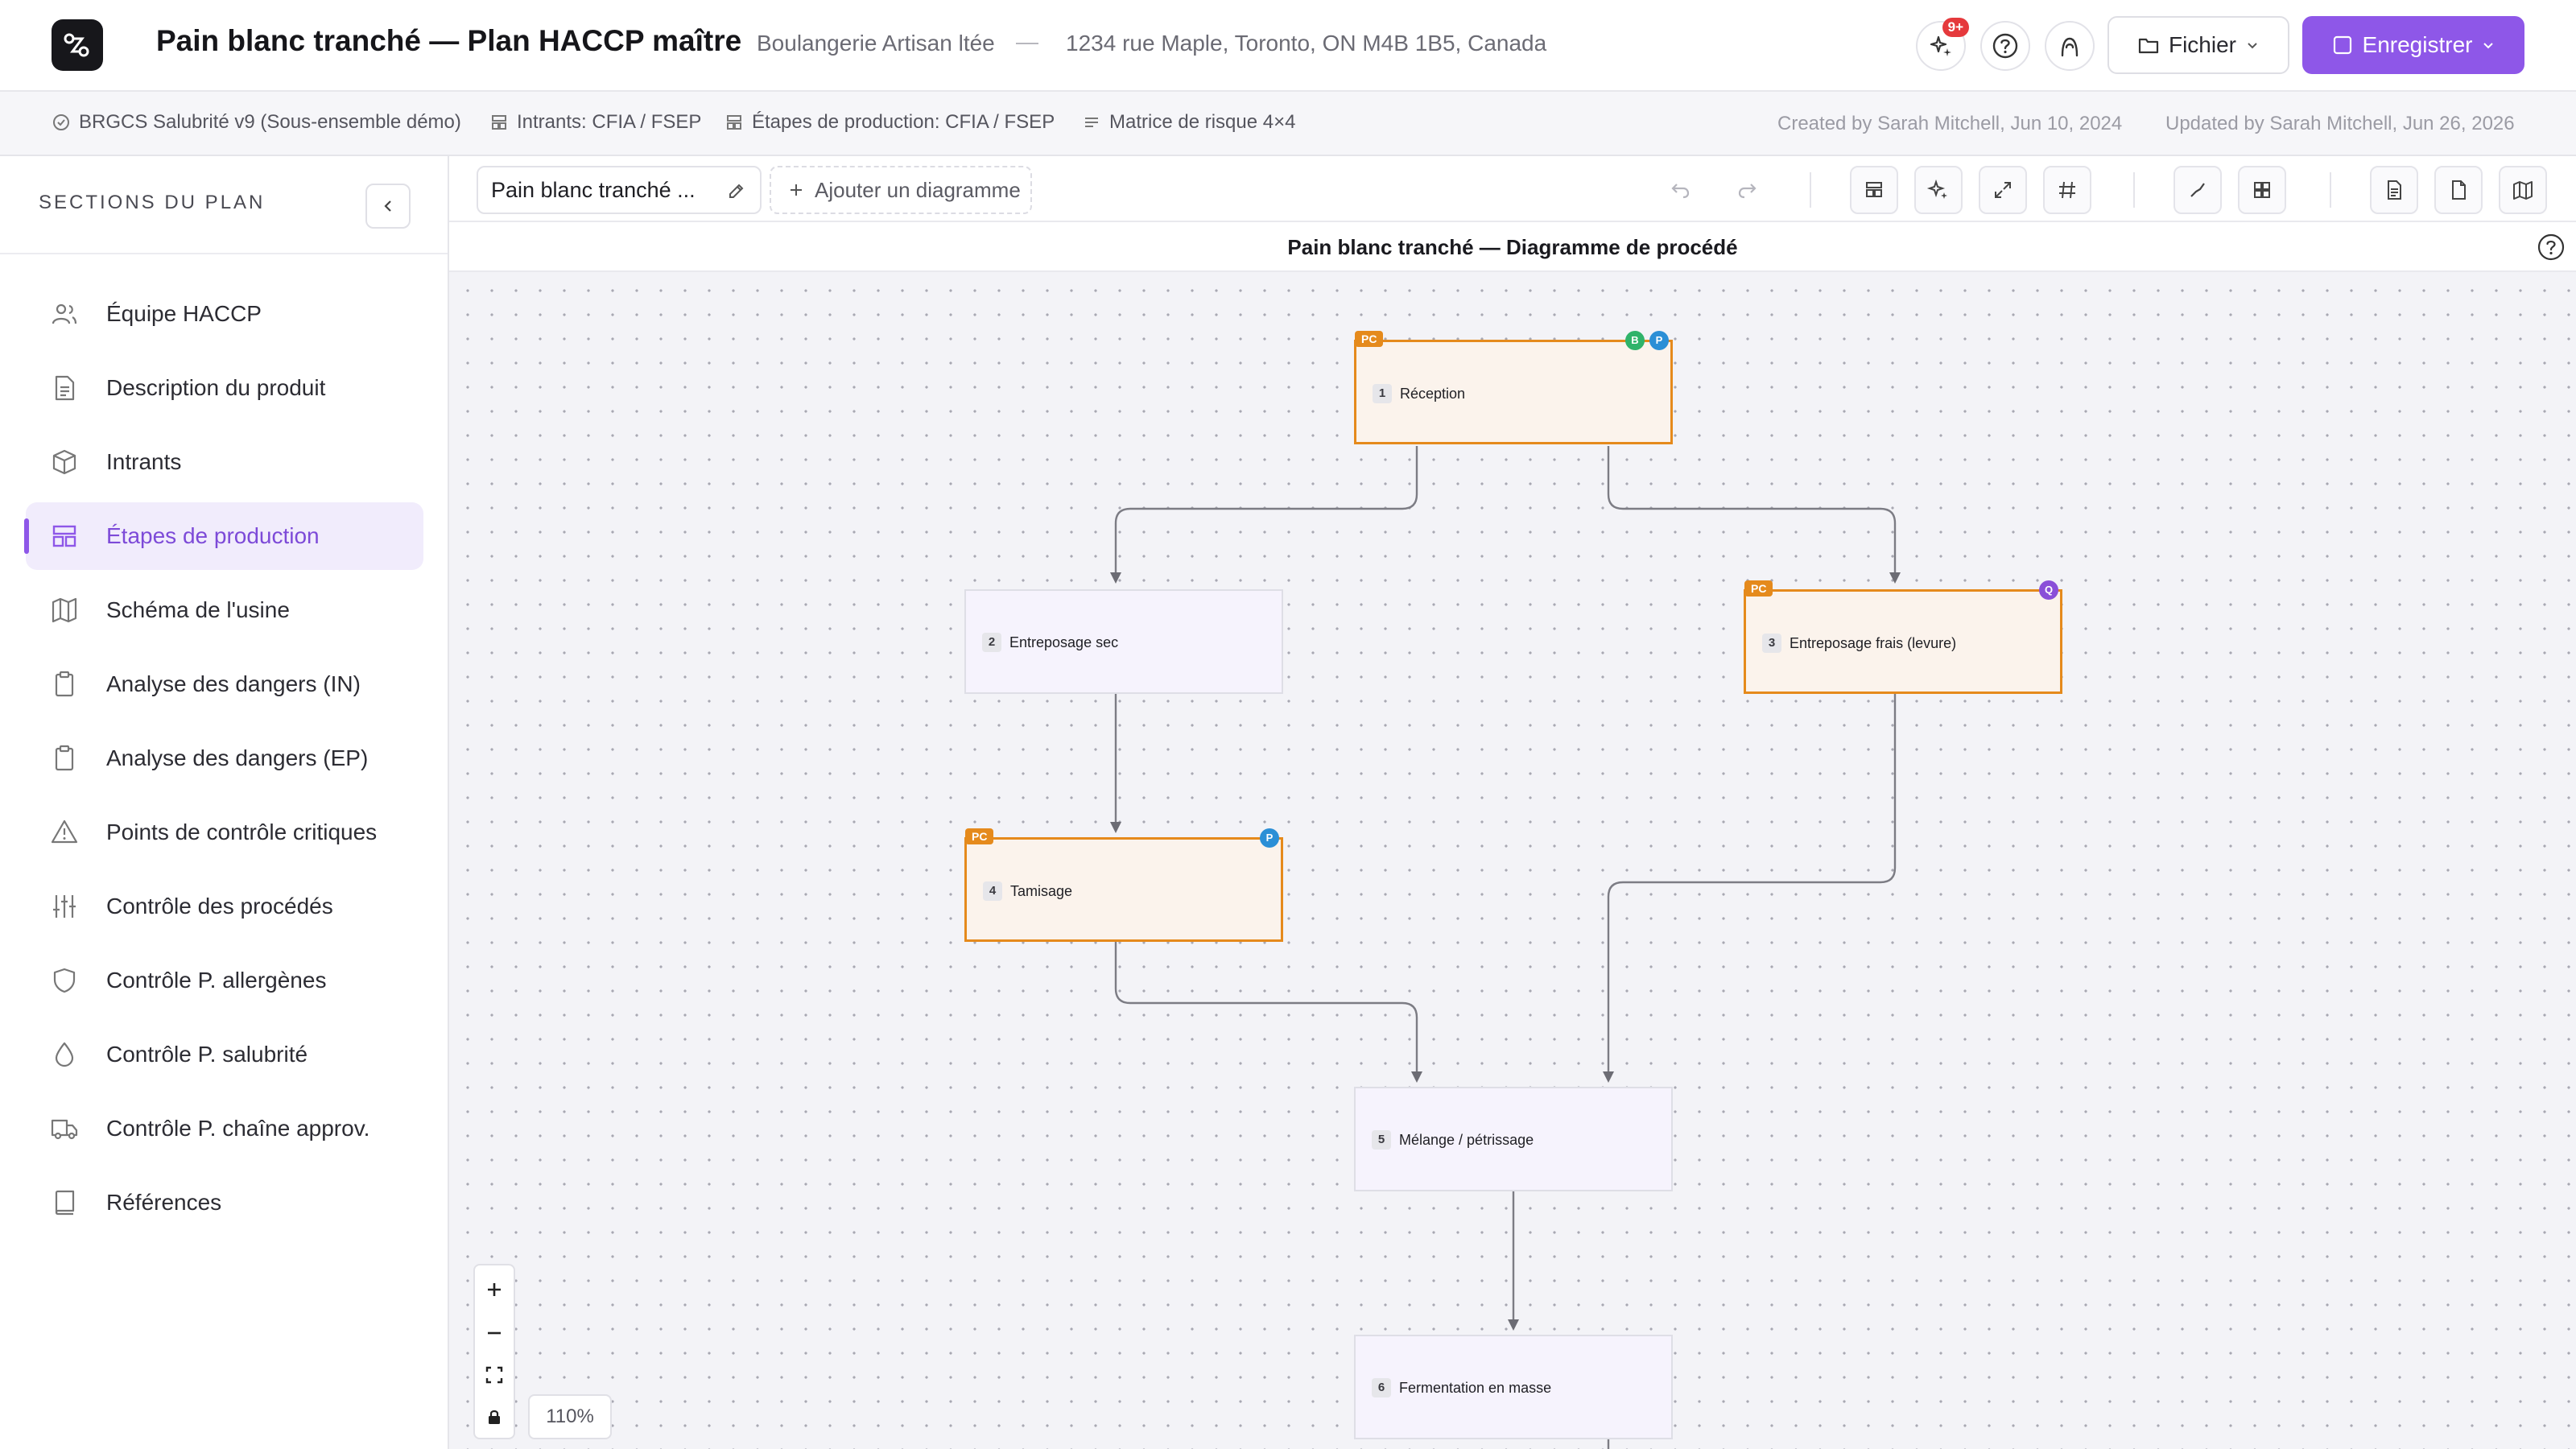 Image resolution: width=2576 pixels, height=1449 pixels. I want to click on file-menu-button: Fichier, so click(2198, 45).